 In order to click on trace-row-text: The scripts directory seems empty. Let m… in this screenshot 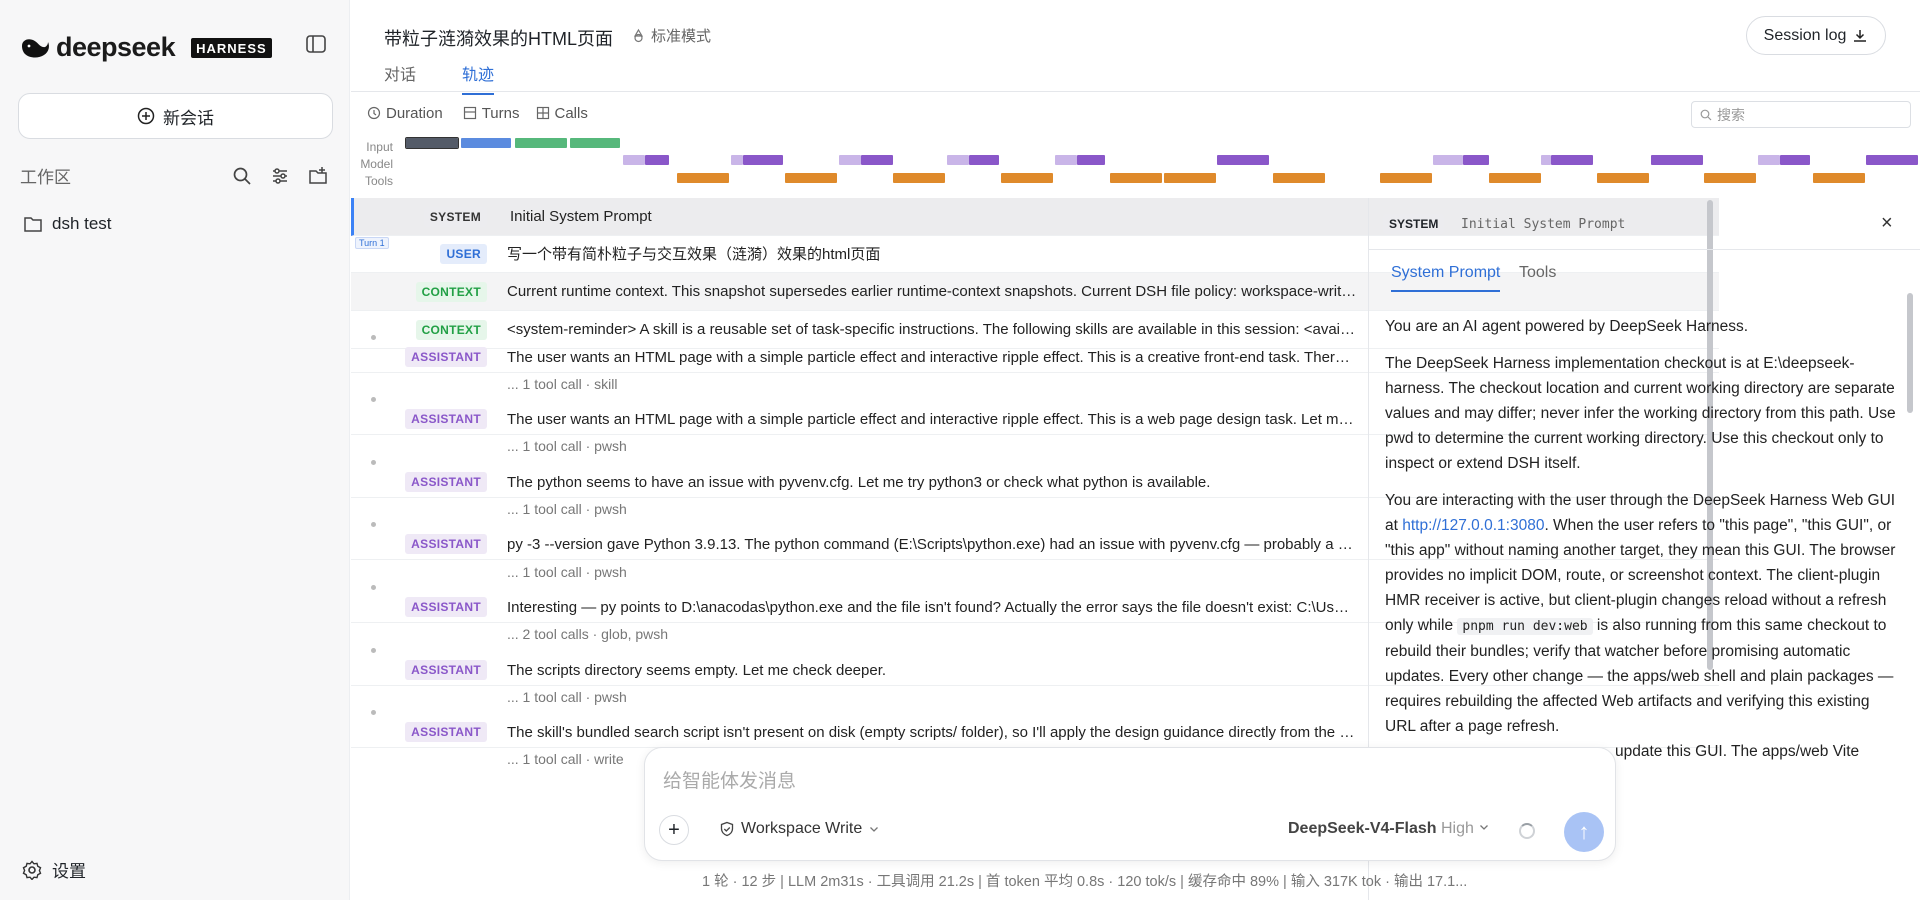, I will do `click(697, 670)`.